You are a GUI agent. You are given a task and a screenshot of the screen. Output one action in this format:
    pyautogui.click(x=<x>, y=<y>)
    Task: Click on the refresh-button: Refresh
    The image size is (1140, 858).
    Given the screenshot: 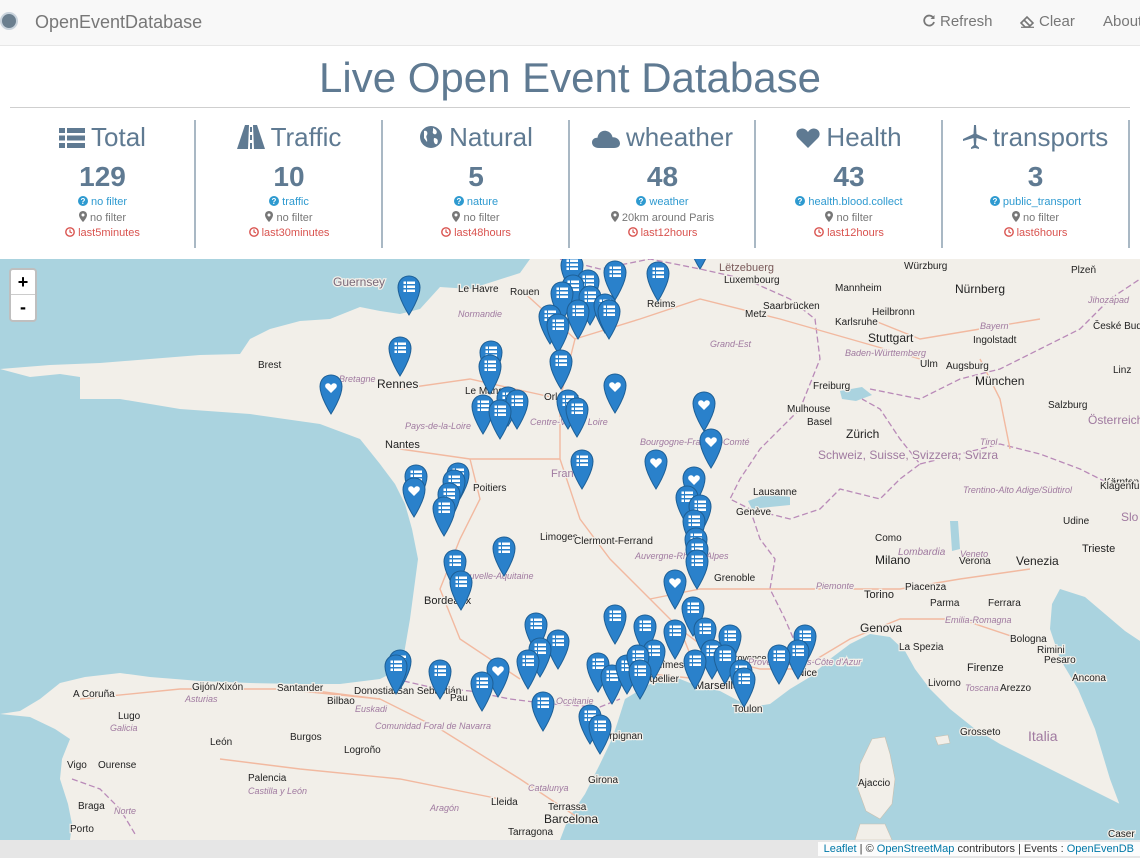 What is the action you would take?
    pyautogui.click(x=957, y=21)
    